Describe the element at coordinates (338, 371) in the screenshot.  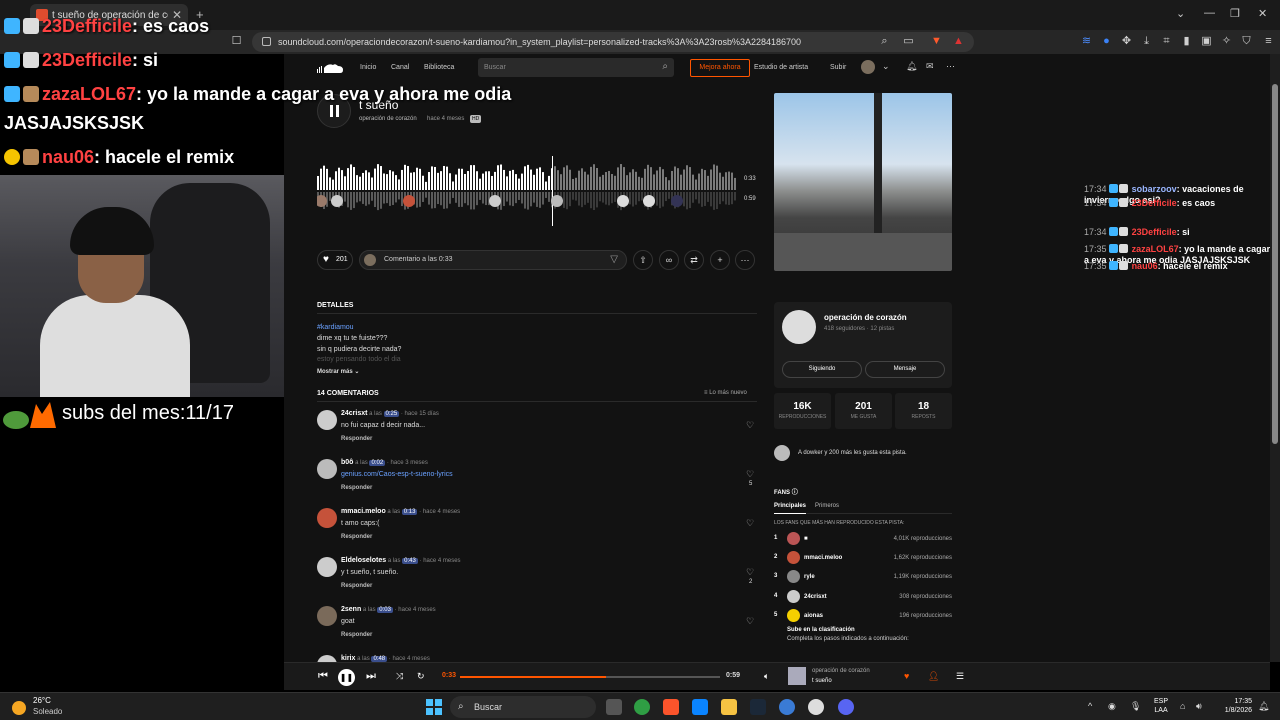
I see `show-more-button: Mostrar más ⌄` at that location.